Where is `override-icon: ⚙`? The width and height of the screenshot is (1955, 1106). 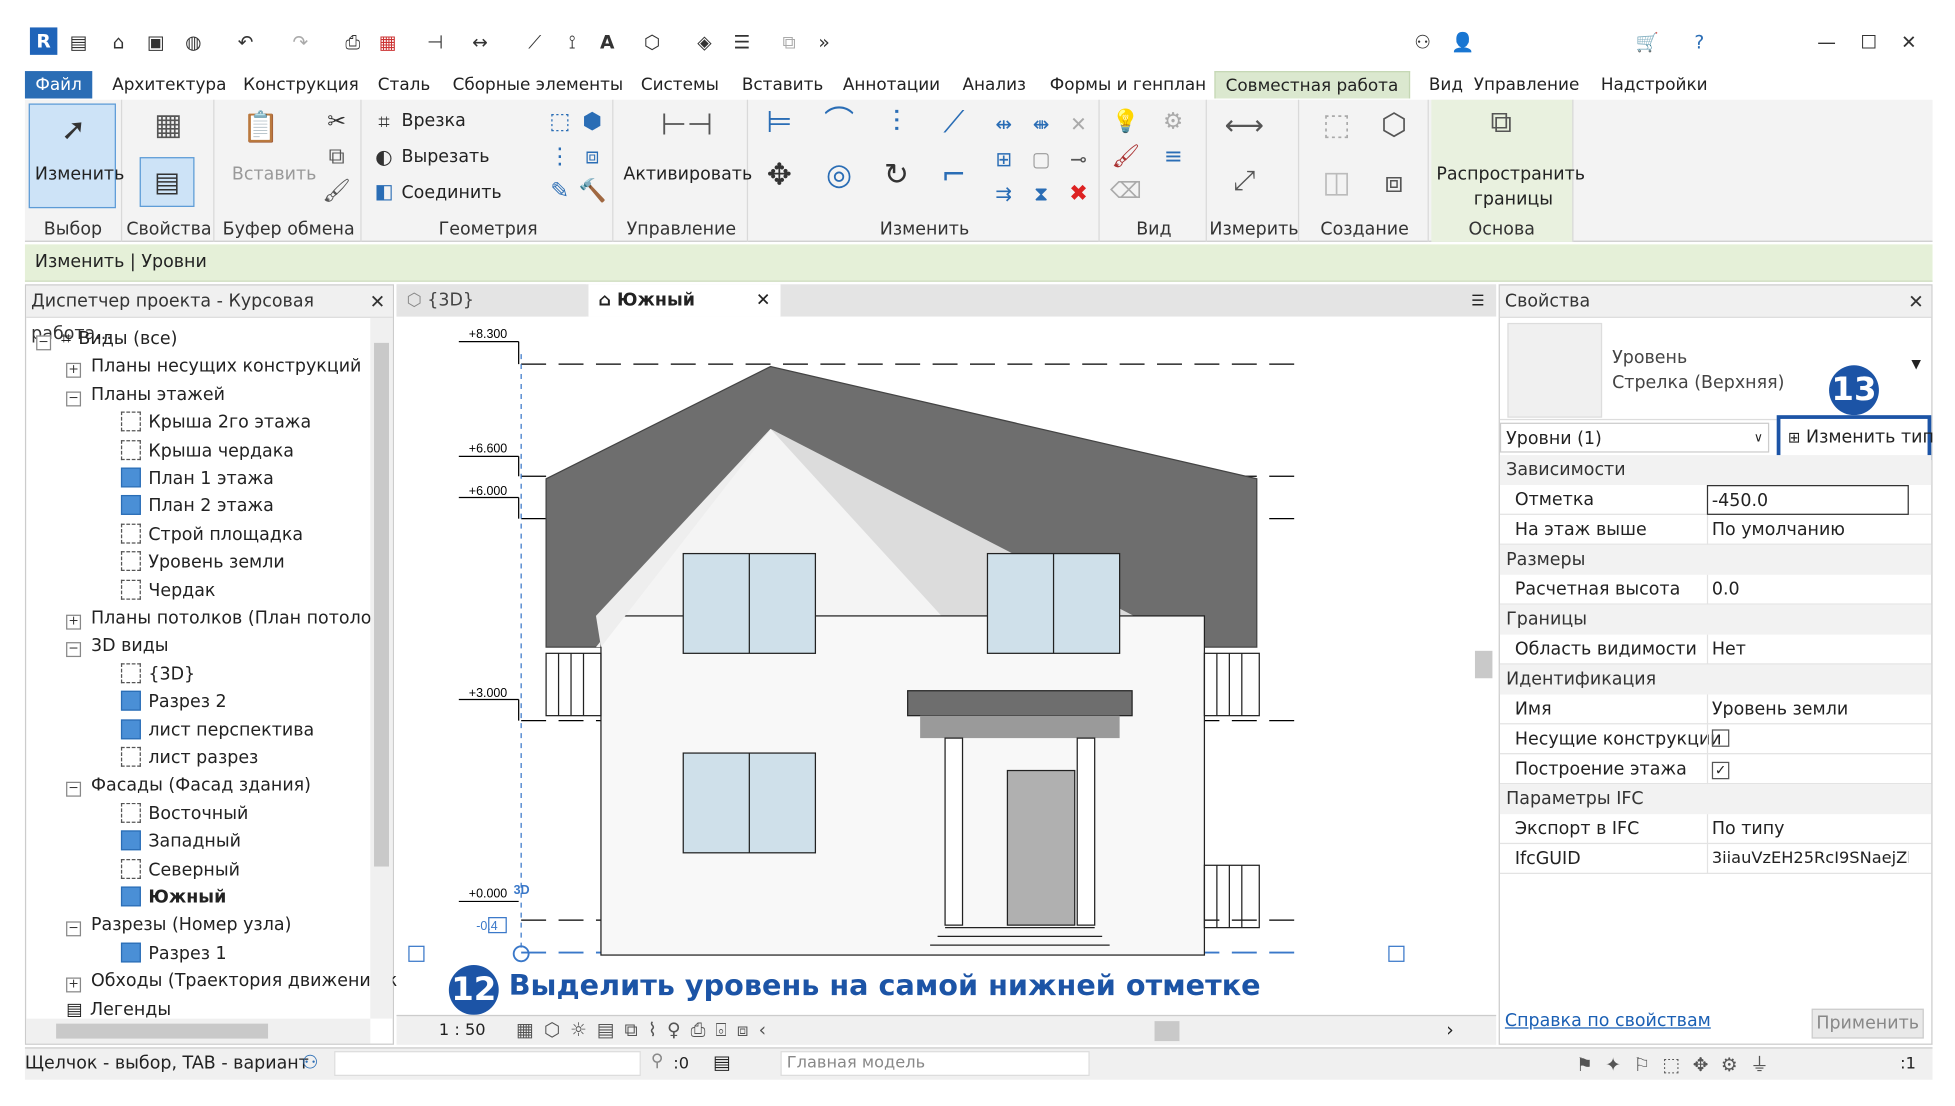
override-icon: ⚙ is located at coordinates (1173, 122).